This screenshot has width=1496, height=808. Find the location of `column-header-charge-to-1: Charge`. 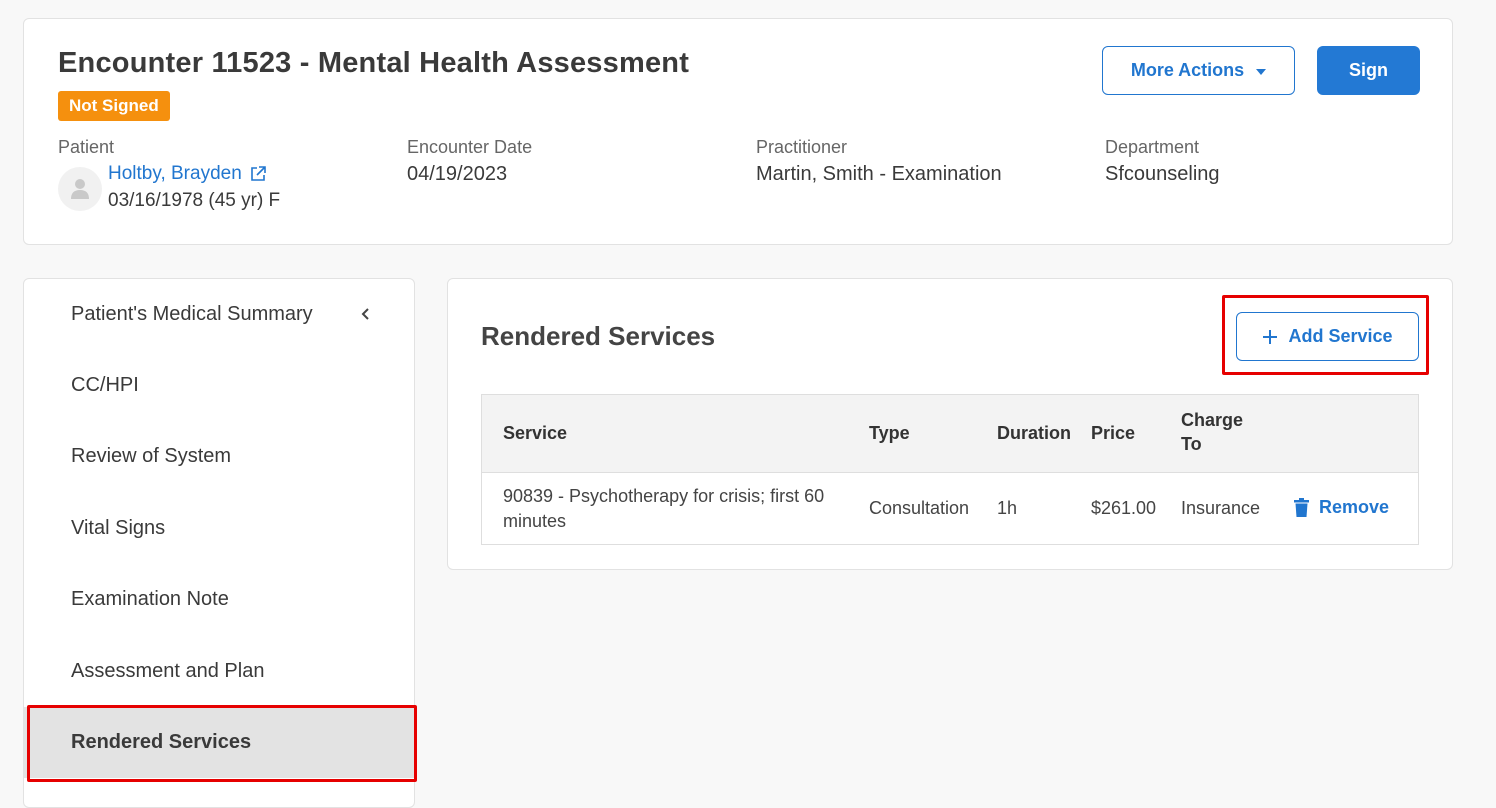

column-header-charge-to-1: Charge is located at coordinates (1212, 420).